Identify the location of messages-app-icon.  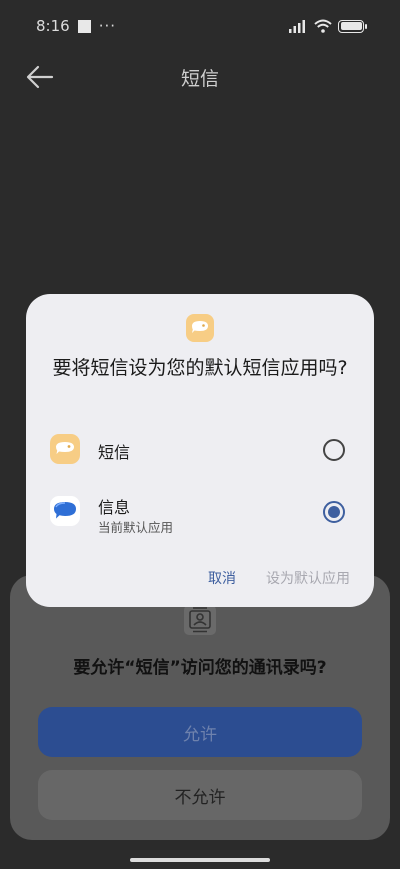
(65, 511).